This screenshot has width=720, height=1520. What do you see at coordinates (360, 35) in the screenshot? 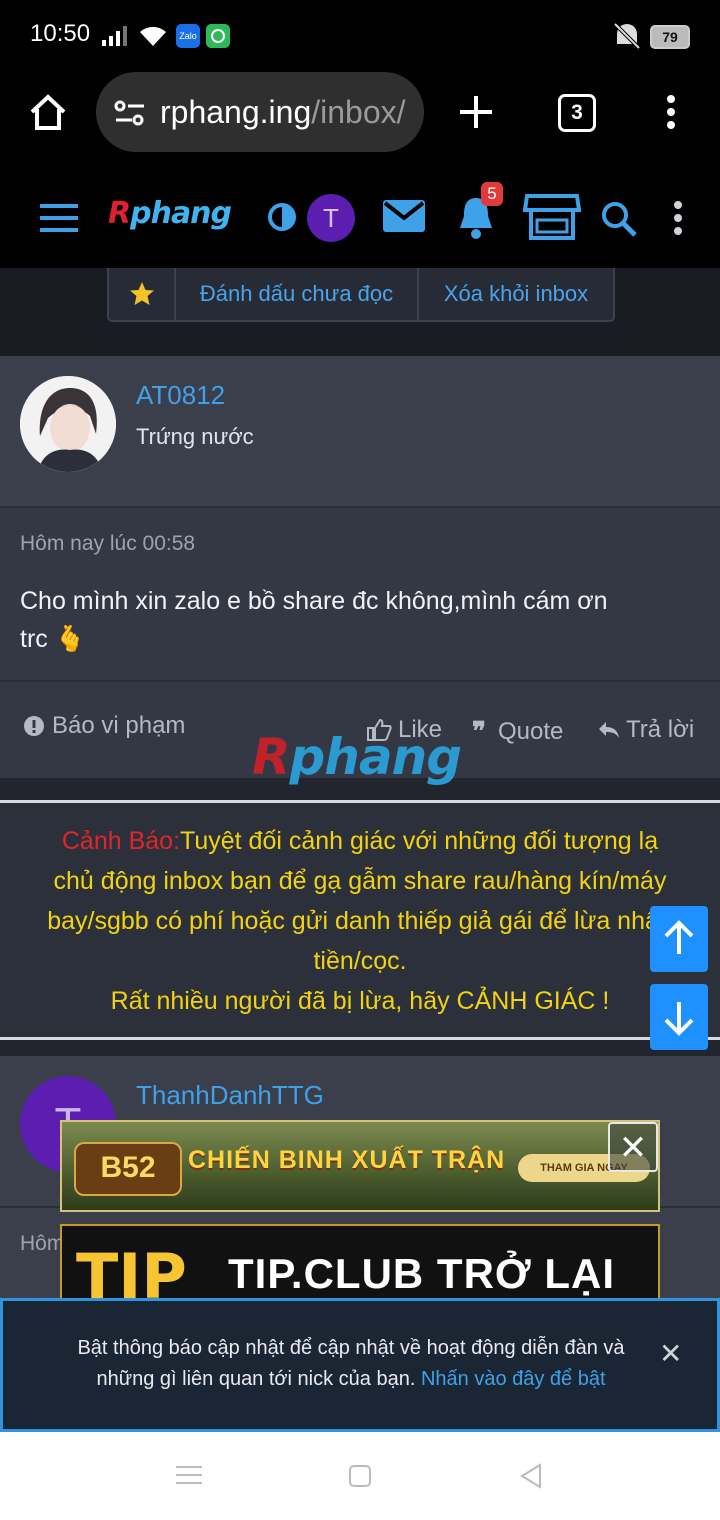
I see `status-bar: 10:50 Zalo 79` at bounding box center [360, 35].